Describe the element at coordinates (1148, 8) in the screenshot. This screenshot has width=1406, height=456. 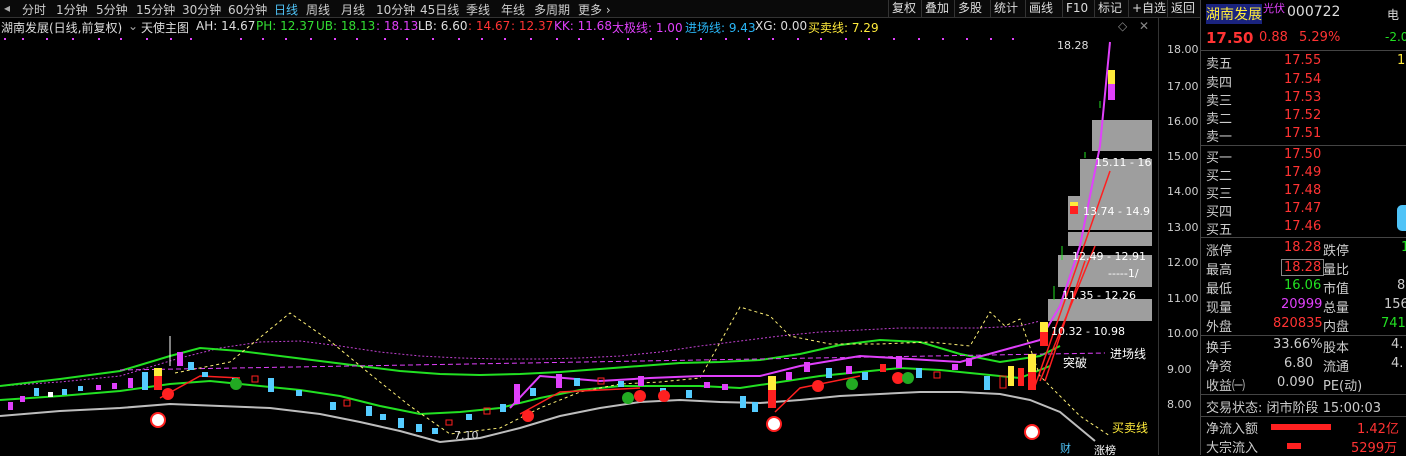
I see `add-watchlist-button: +自选` at that location.